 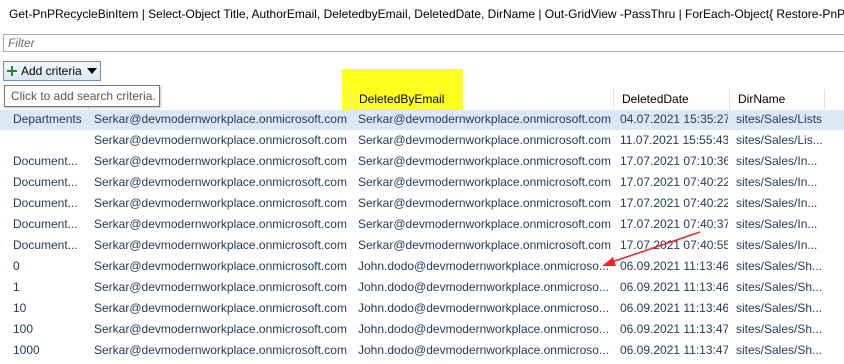 I want to click on column-header-dirname: DirName, so click(x=776, y=99).